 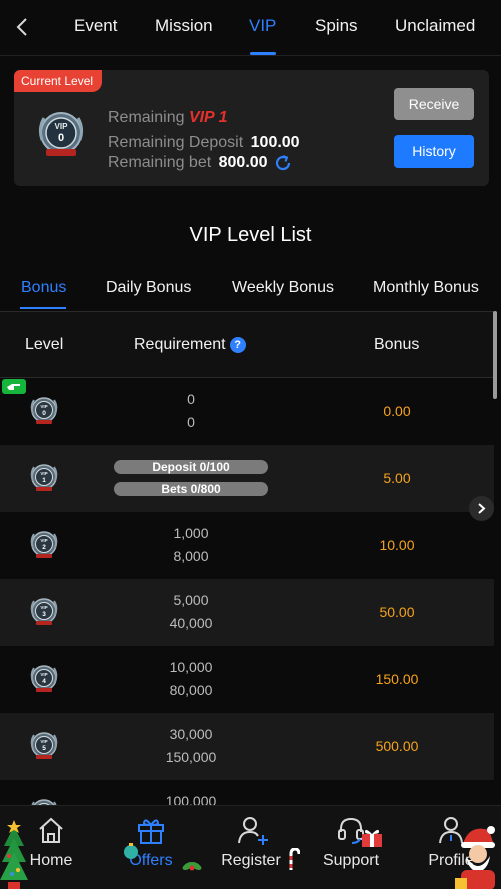 What do you see at coordinates (184, 26) in the screenshot?
I see `tab-mission: Mission` at bounding box center [184, 26].